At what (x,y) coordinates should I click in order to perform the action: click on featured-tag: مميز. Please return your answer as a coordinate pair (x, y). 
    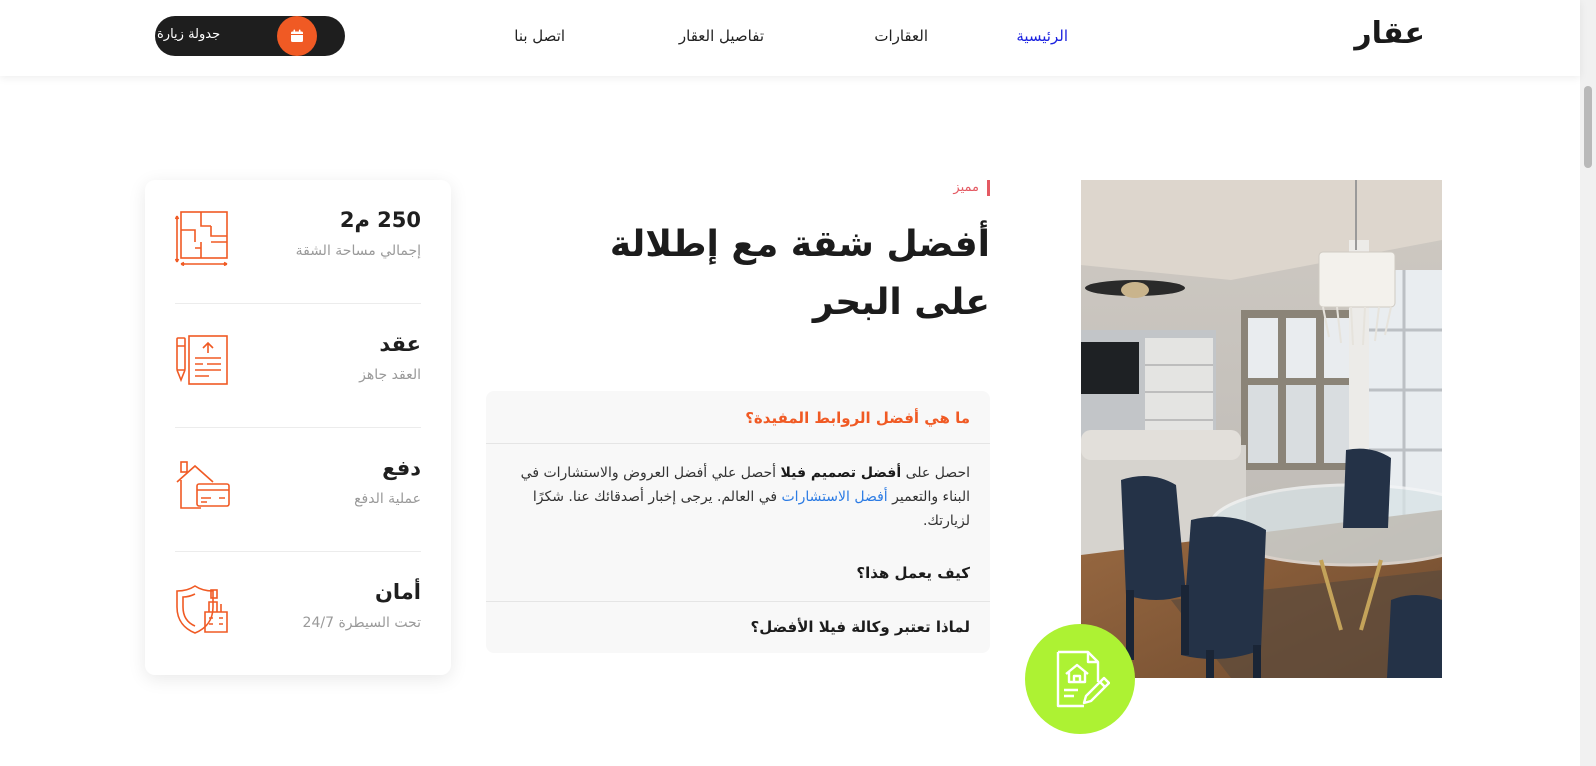
    Looking at the image, I should click on (971, 188).